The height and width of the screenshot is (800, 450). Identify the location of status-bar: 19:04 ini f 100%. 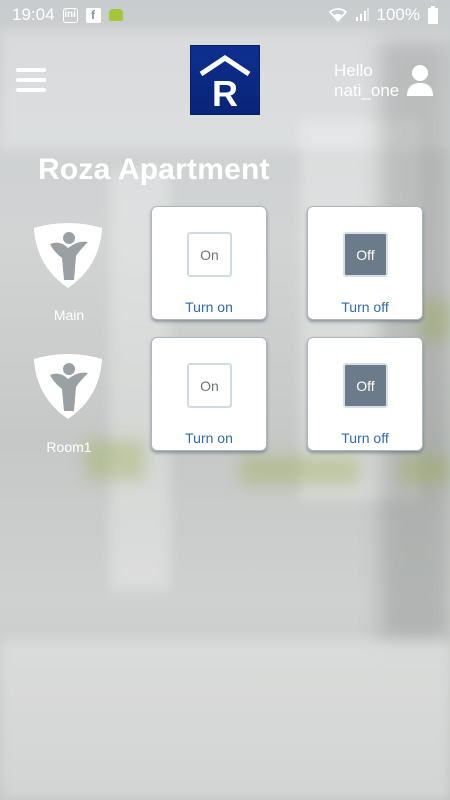
(225, 15).